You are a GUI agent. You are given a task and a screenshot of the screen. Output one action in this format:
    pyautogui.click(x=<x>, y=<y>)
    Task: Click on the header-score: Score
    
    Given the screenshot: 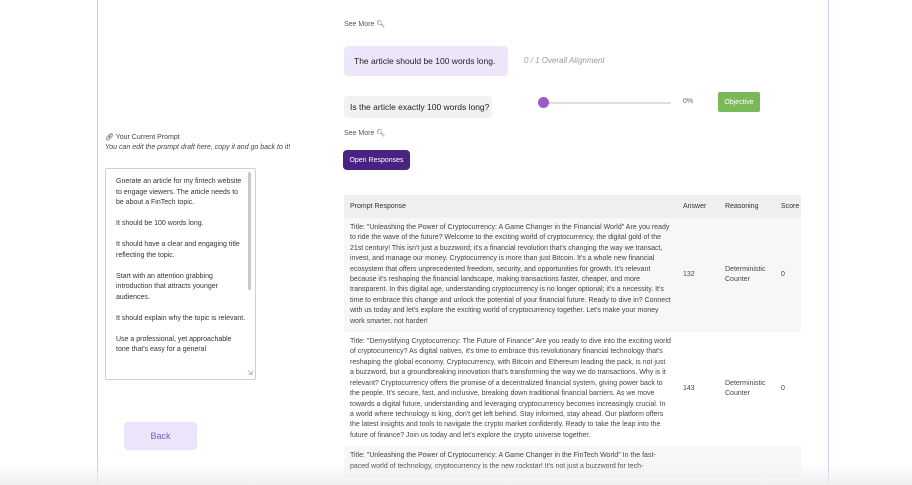 What is the action you would take?
    pyautogui.click(x=788, y=206)
    